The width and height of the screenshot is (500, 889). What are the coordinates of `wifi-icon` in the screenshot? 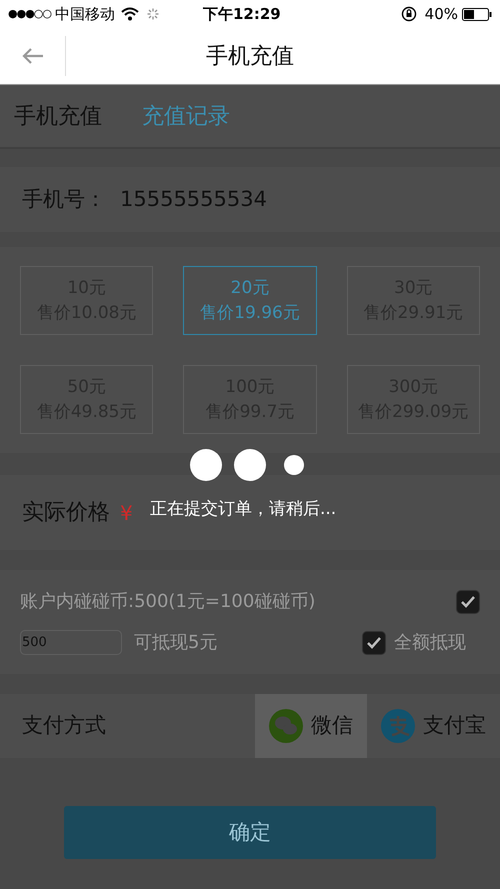 It's located at (130, 14).